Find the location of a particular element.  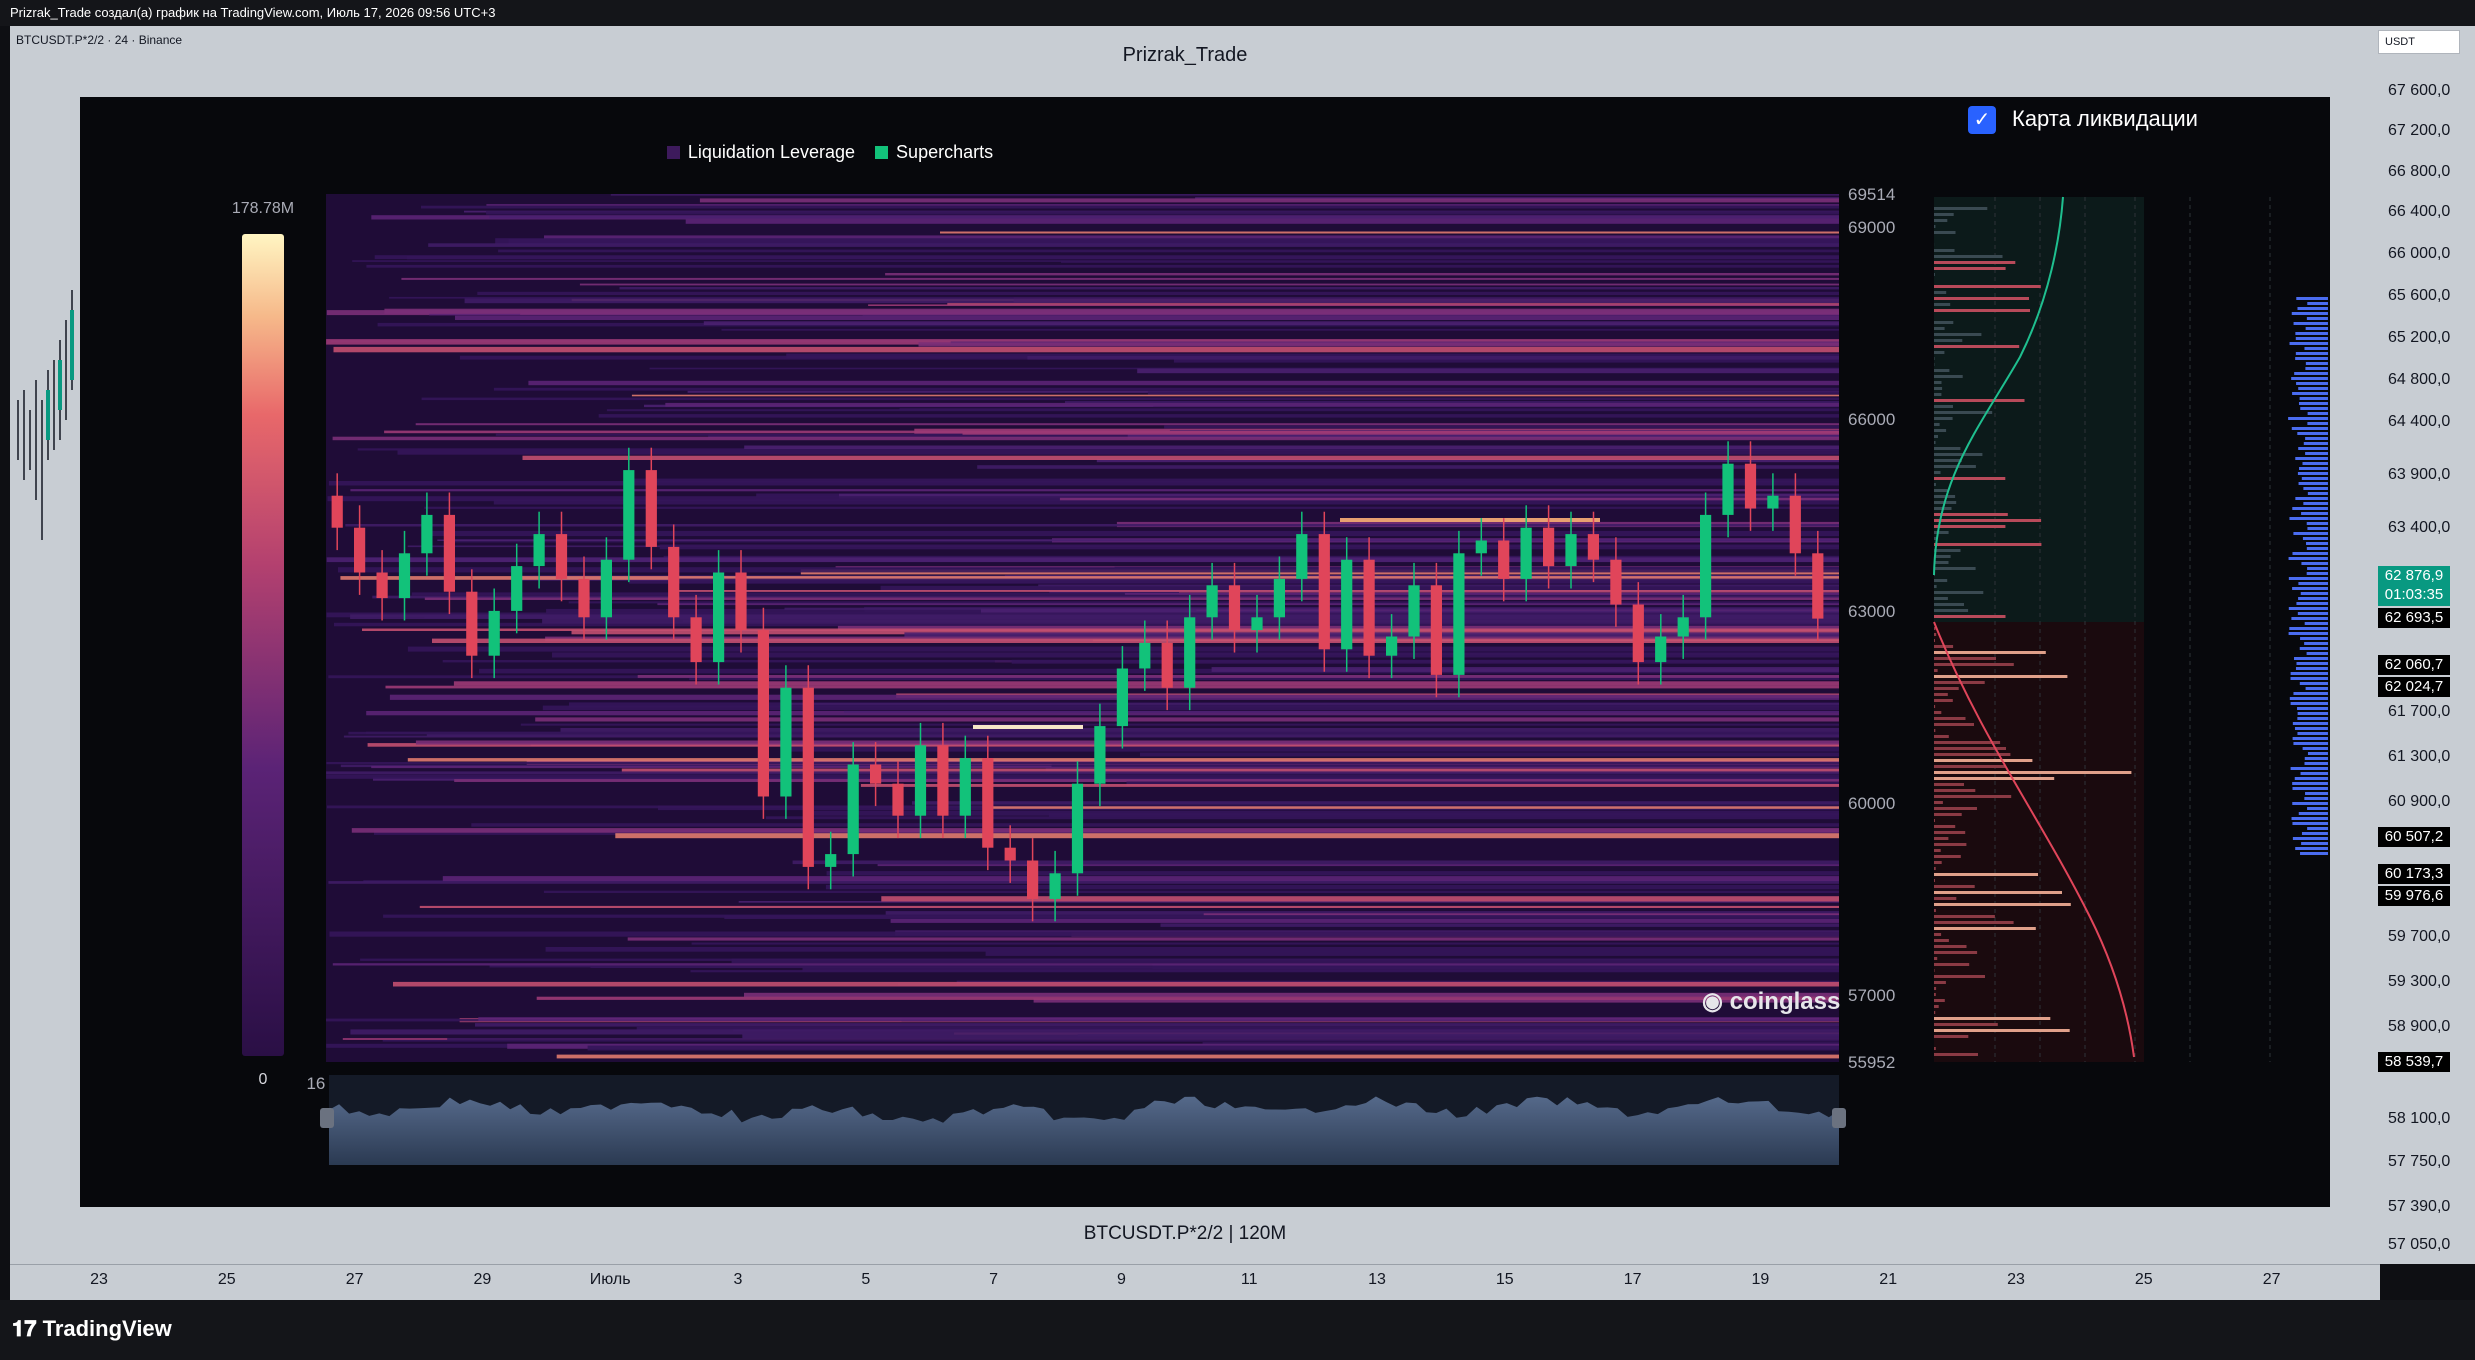

price-tag-value: 58 539,7 is located at coordinates (2414, 1061).